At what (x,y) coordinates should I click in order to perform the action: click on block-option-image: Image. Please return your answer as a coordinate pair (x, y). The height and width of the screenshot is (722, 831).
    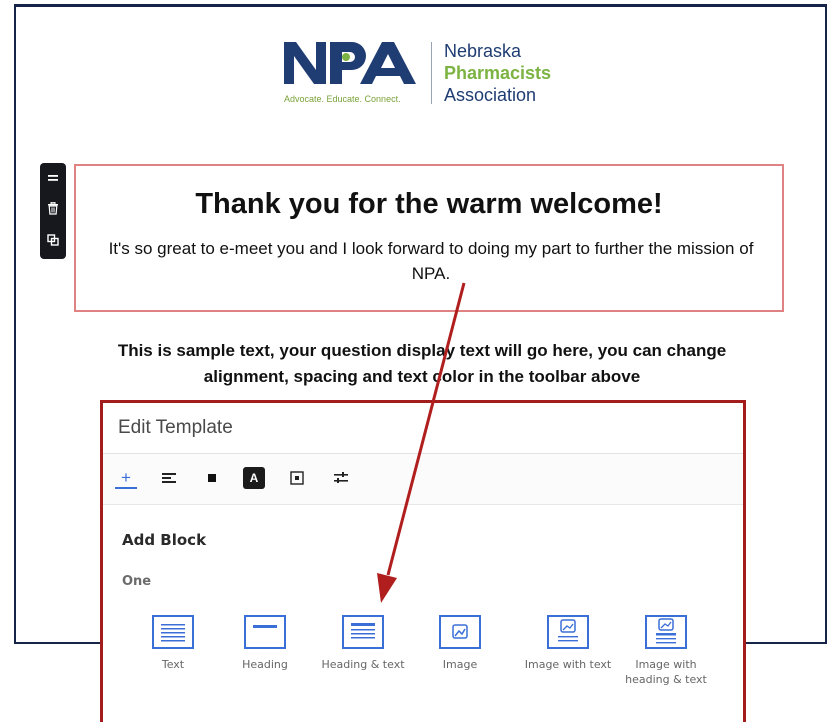
    Looking at the image, I should click on (460, 643).